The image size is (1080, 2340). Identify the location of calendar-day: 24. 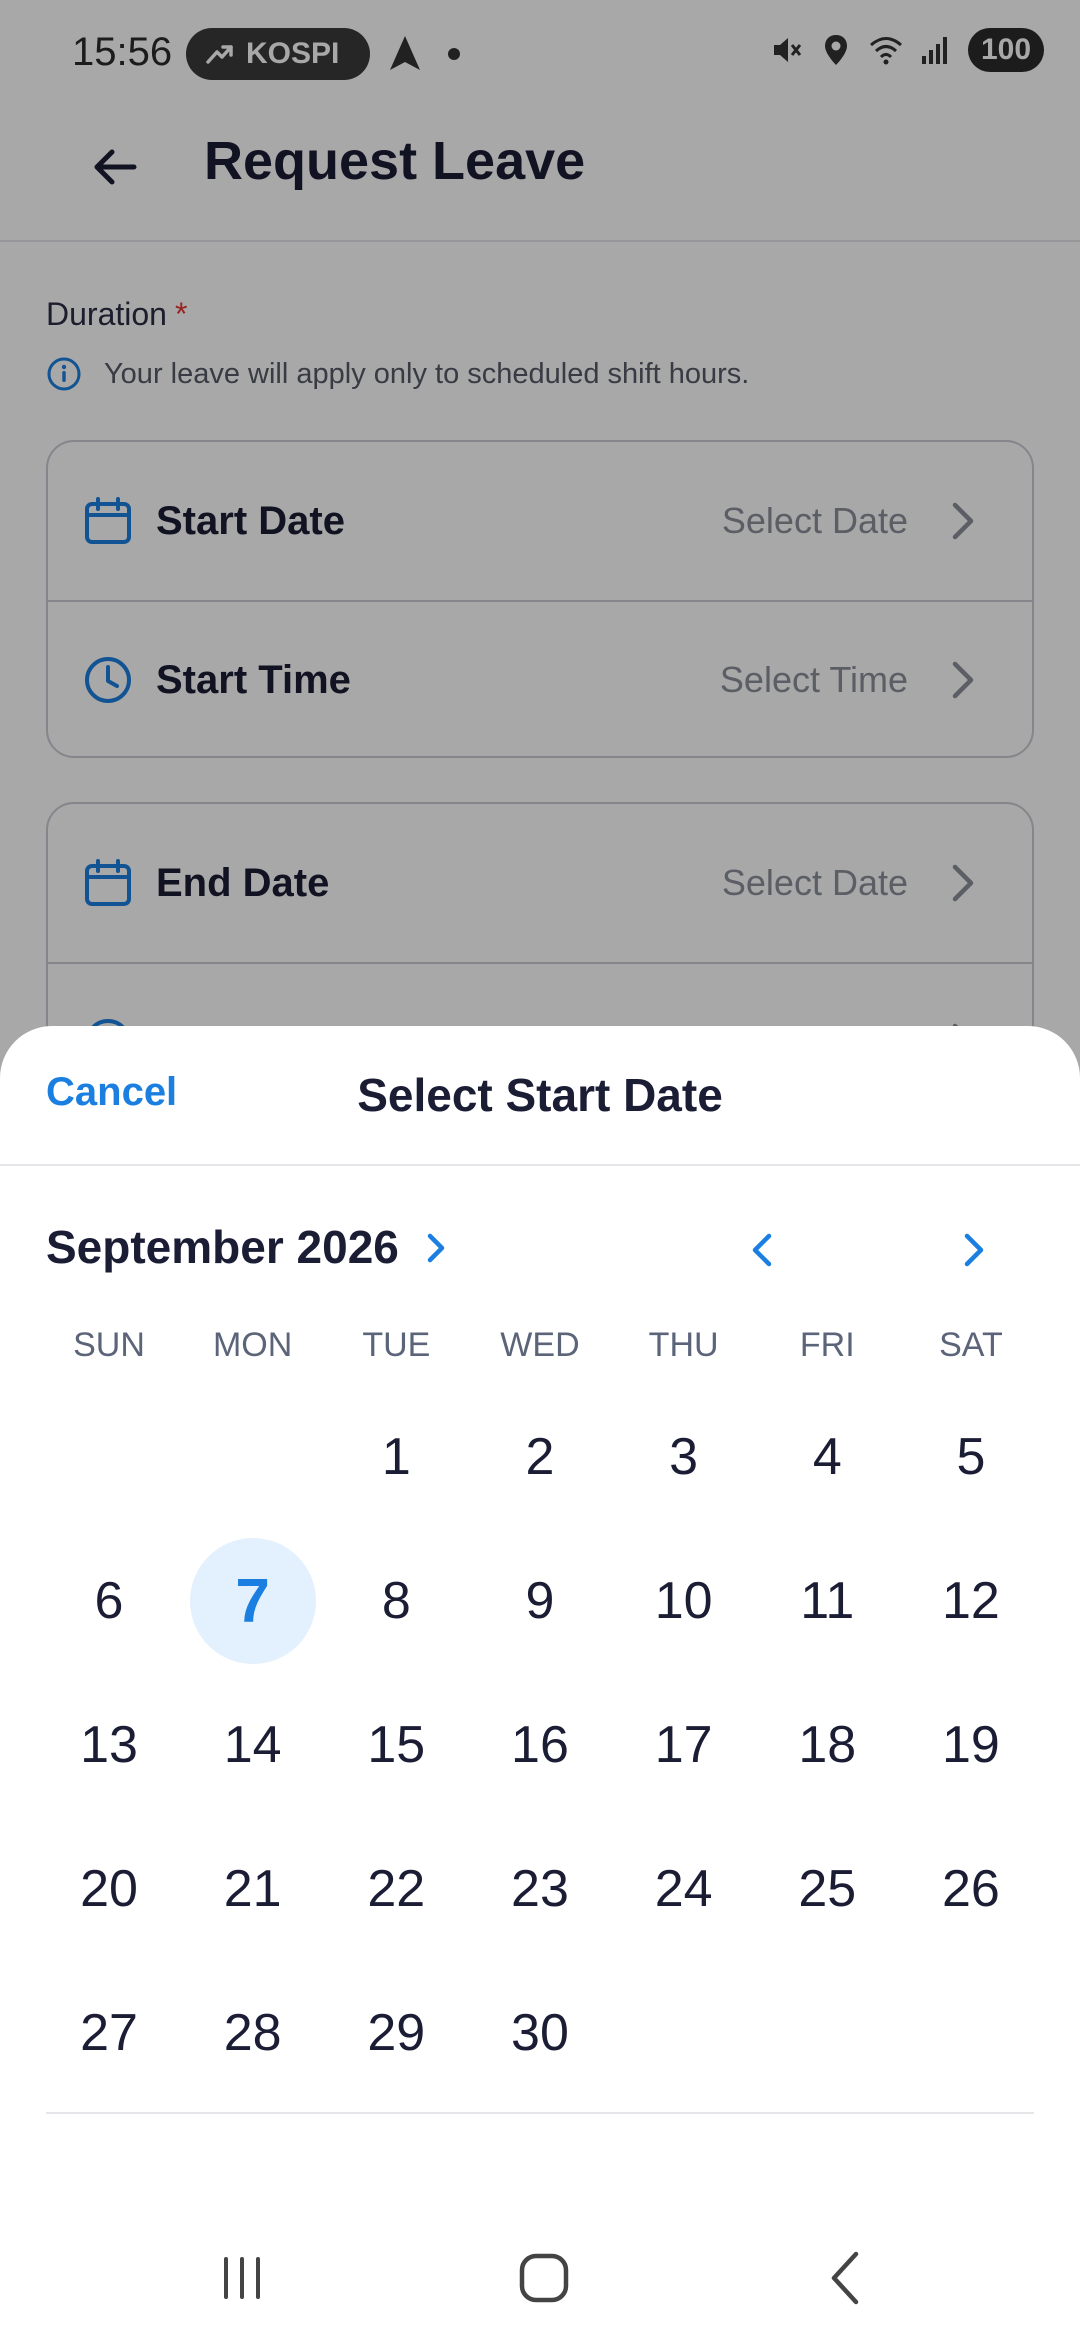
(684, 1889).